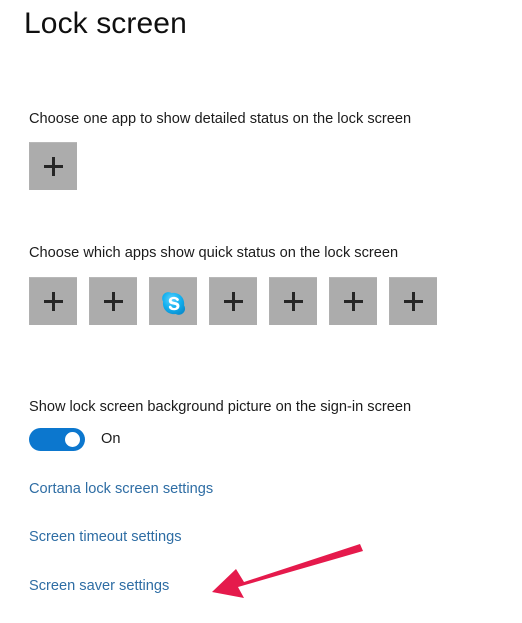 Image resolution: width=522 pixels, height=623 pixels. I want to click on link-screen-saver-settings: Screen saver settings, so click(99, 586).